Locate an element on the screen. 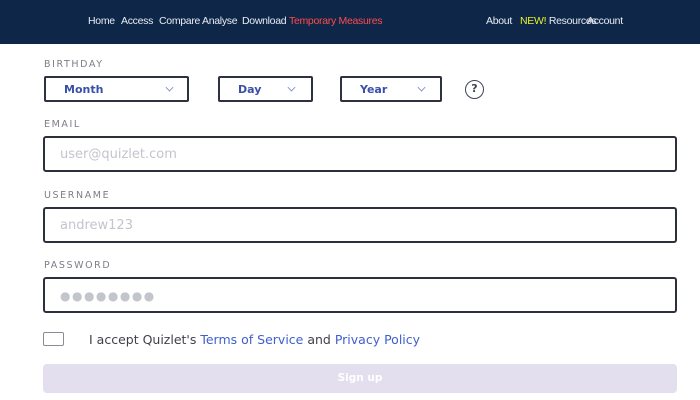 The height and width of the screenshot is (400, 700). nav-item-resources: NEW! Resources is located at coordinates (558, 21).